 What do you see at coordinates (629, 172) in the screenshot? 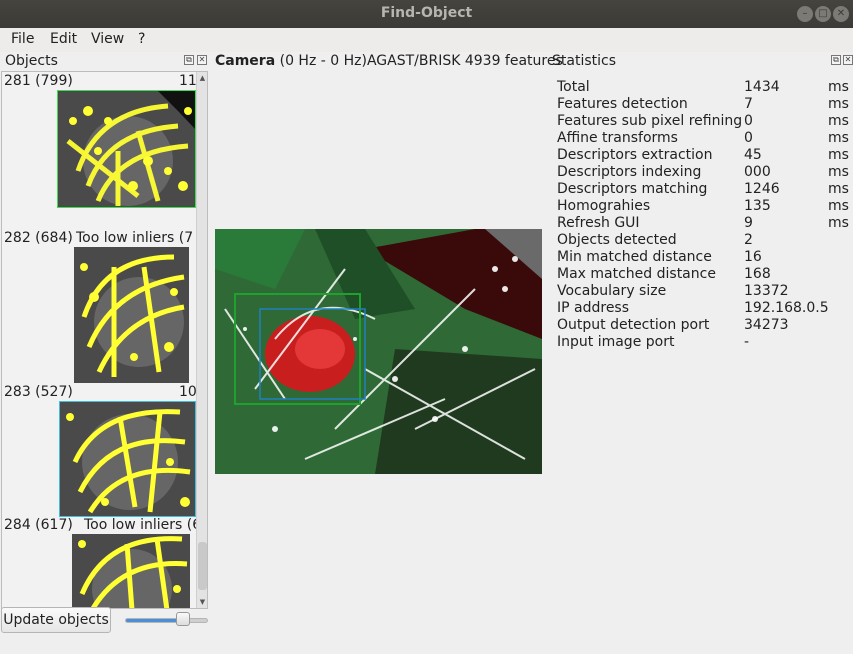
I see `stat-name: Descriptors indexing` at bounding box center [629, 172].